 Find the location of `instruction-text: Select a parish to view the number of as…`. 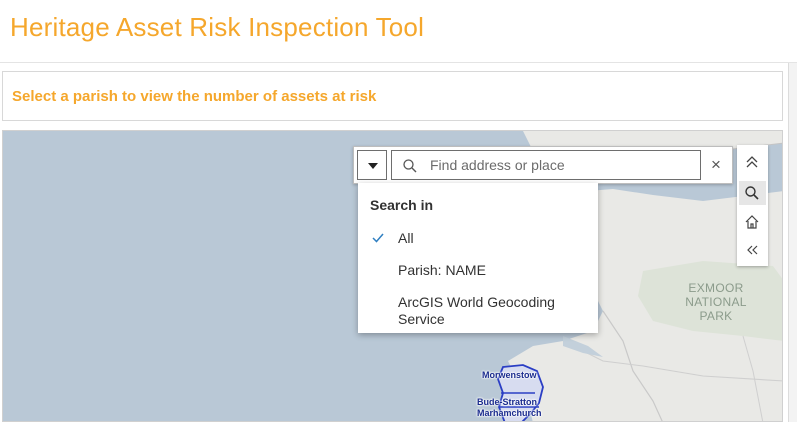

instruction-text: Select a parish to view the number of as… is located at coordinates (194, 96).